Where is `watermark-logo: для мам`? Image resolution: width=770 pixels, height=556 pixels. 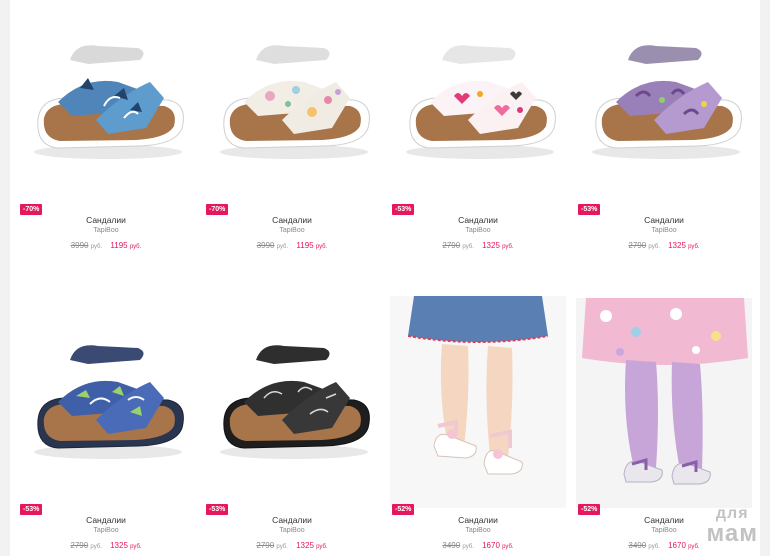 watermark-logo: для мам is located at coordinates (732, 526).